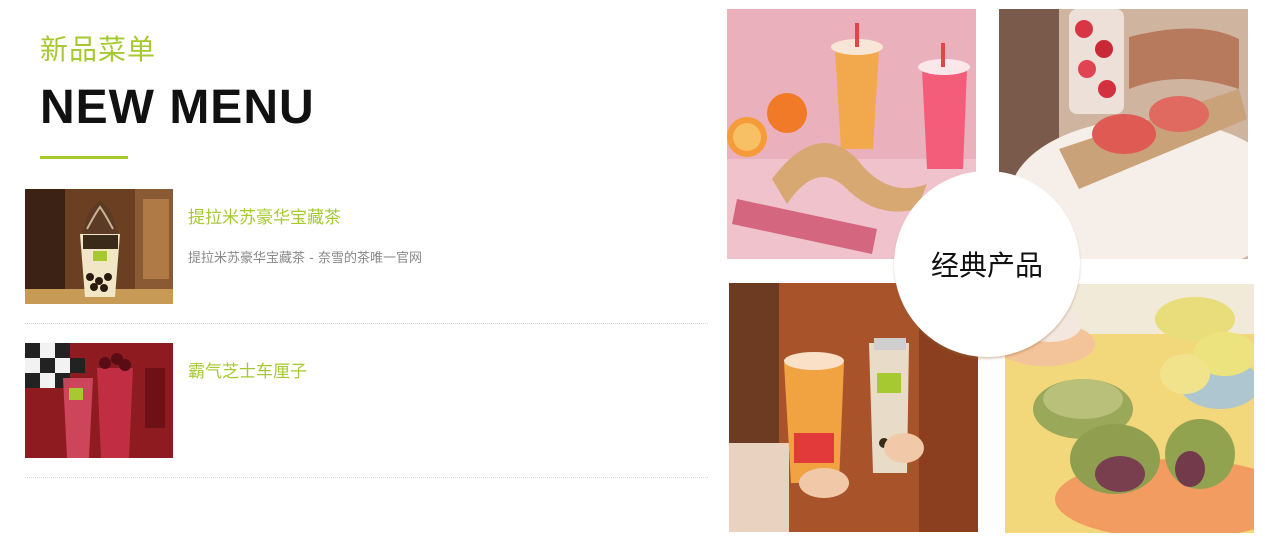 The width and height of the screenshot is (1265, 540). What do you see at coordinates (98, 49) in the screenshot?
I see `section-subtitle: 新品菜单` at bounding box center [98, 49].